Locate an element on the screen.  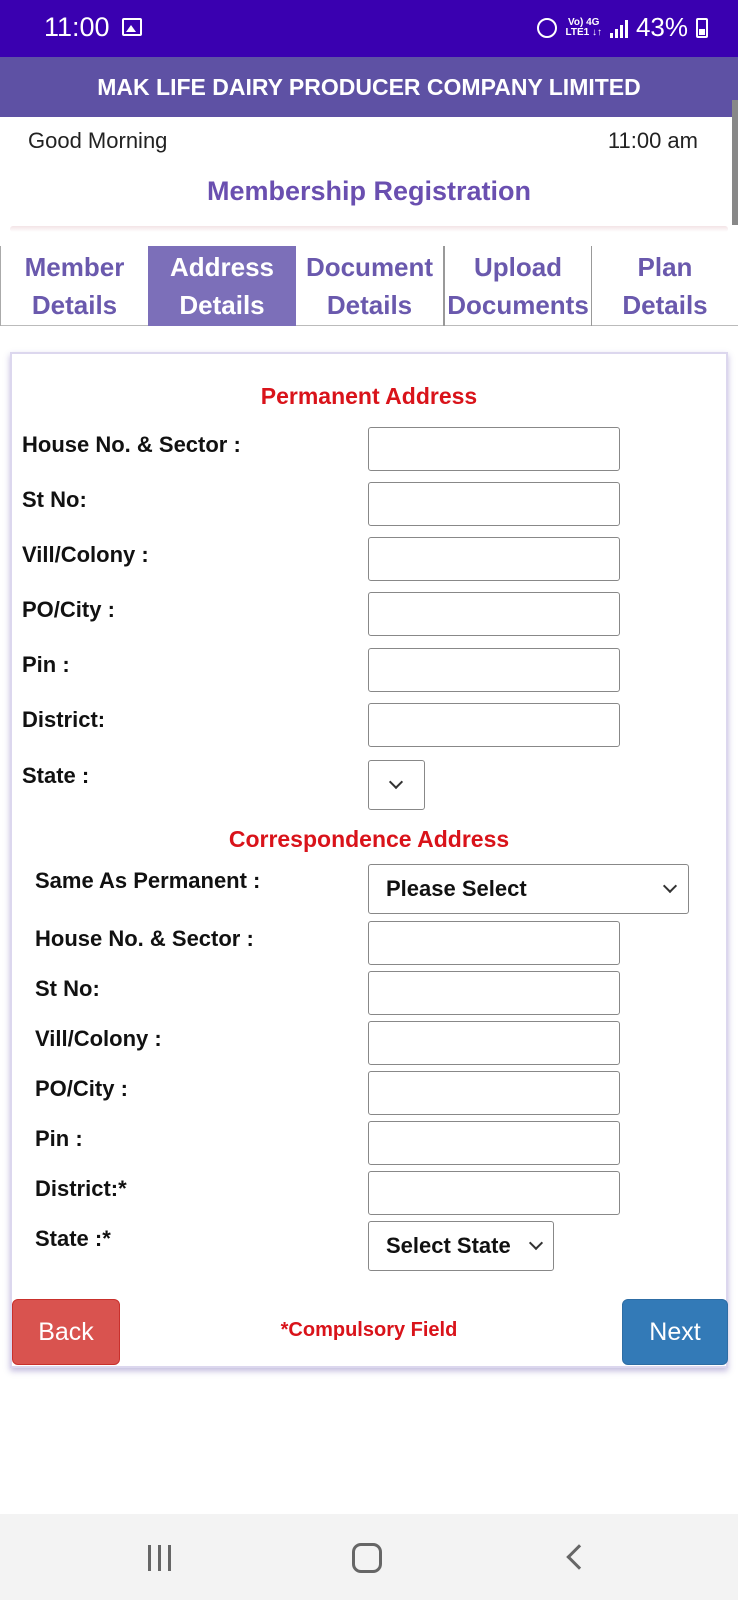
home-icon is located at coordinates (367, 1558).